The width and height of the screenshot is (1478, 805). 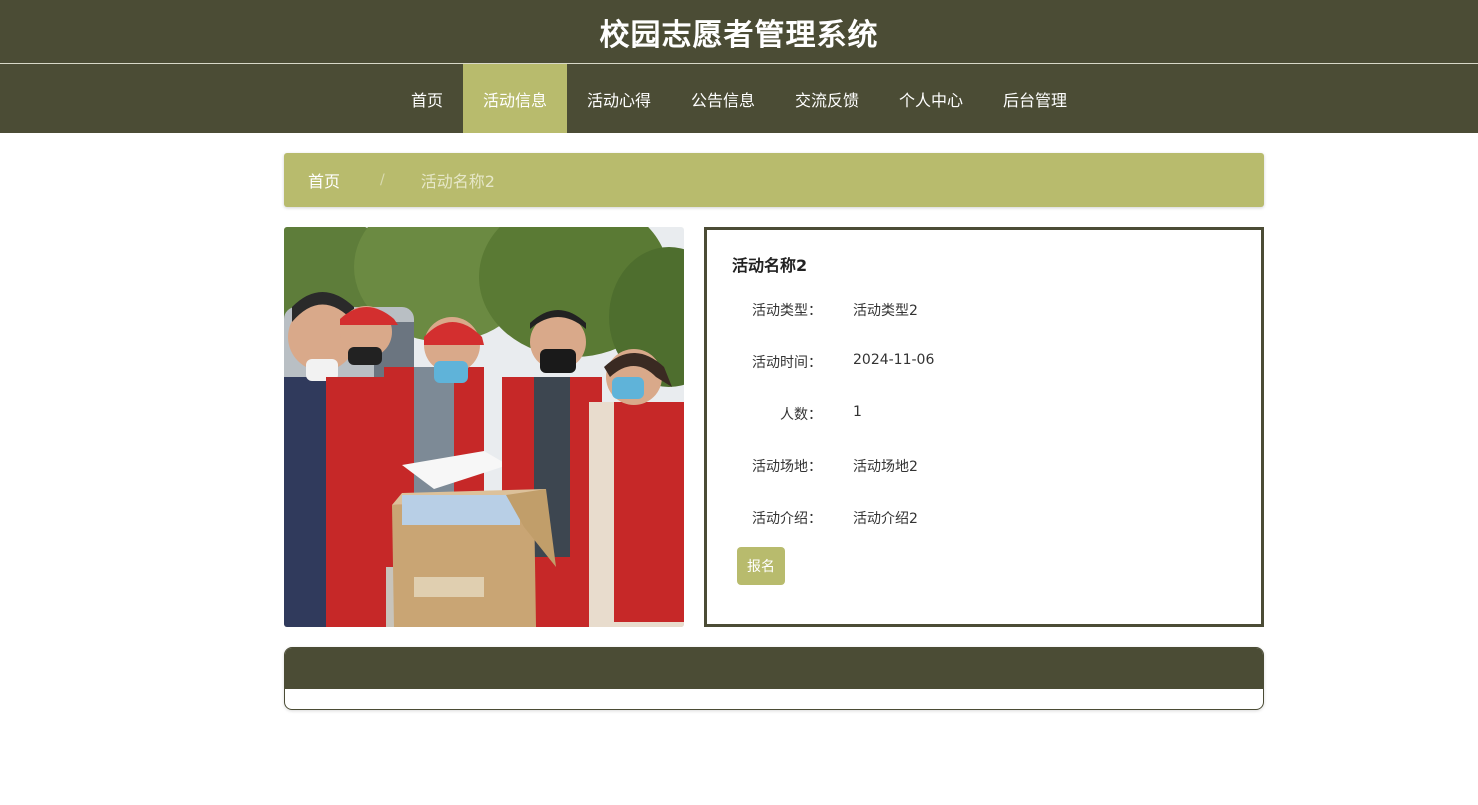 I want to click on field-value-activity-time: 2024-11-06, so click(x=894, y=360).